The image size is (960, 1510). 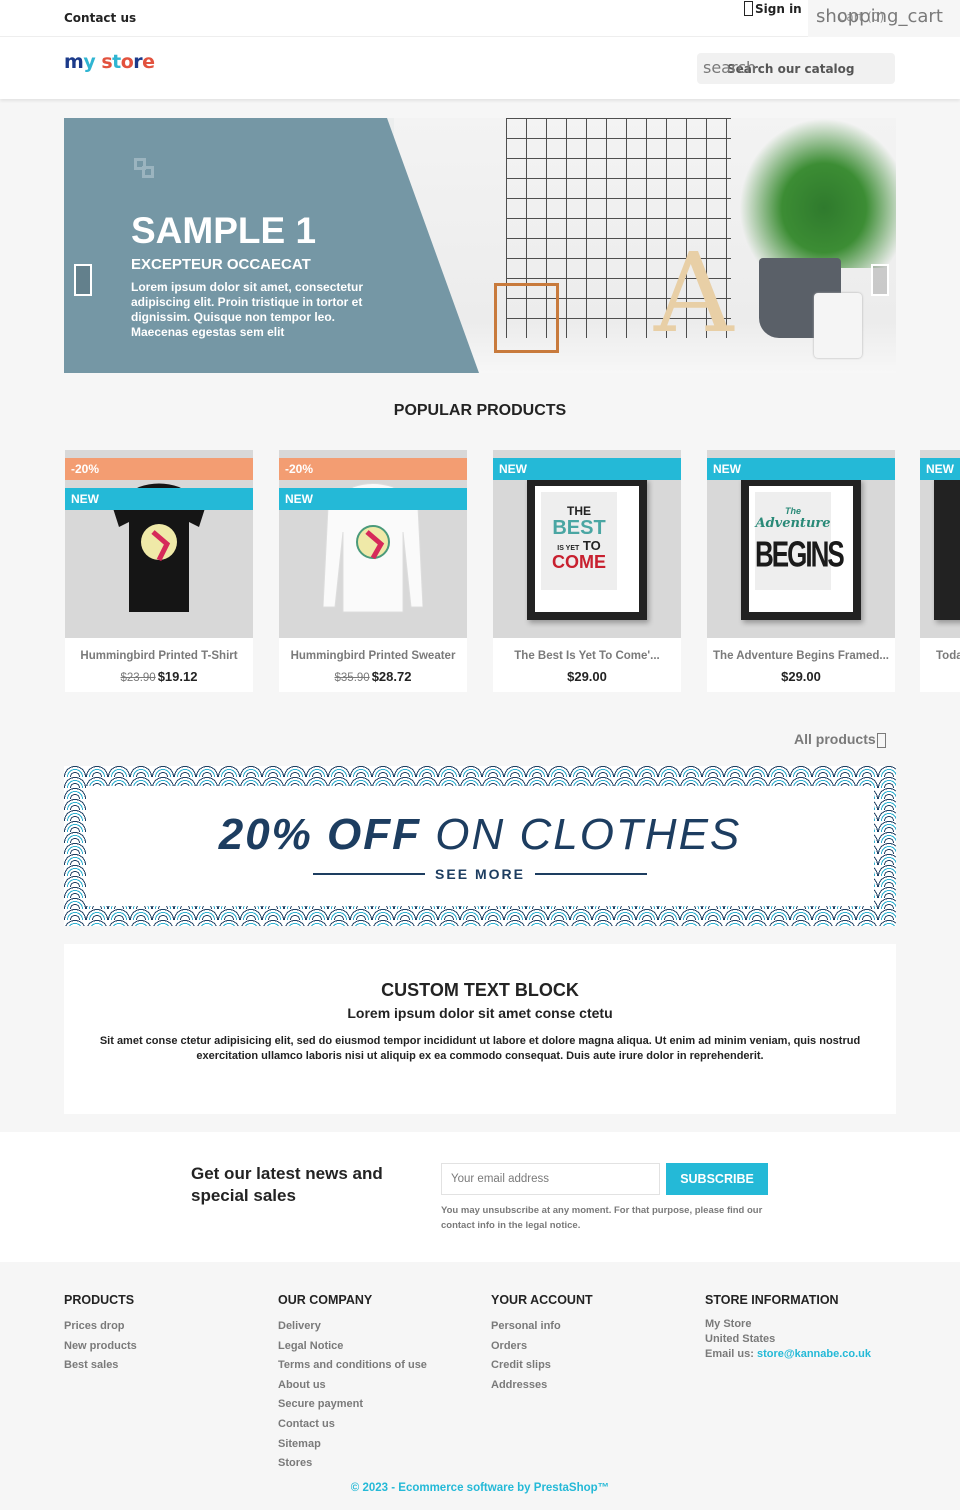 What do you see at coordinates (127, 62) in the screenshot?
I see `logo-letter: o` at bounding box center [127, 62].